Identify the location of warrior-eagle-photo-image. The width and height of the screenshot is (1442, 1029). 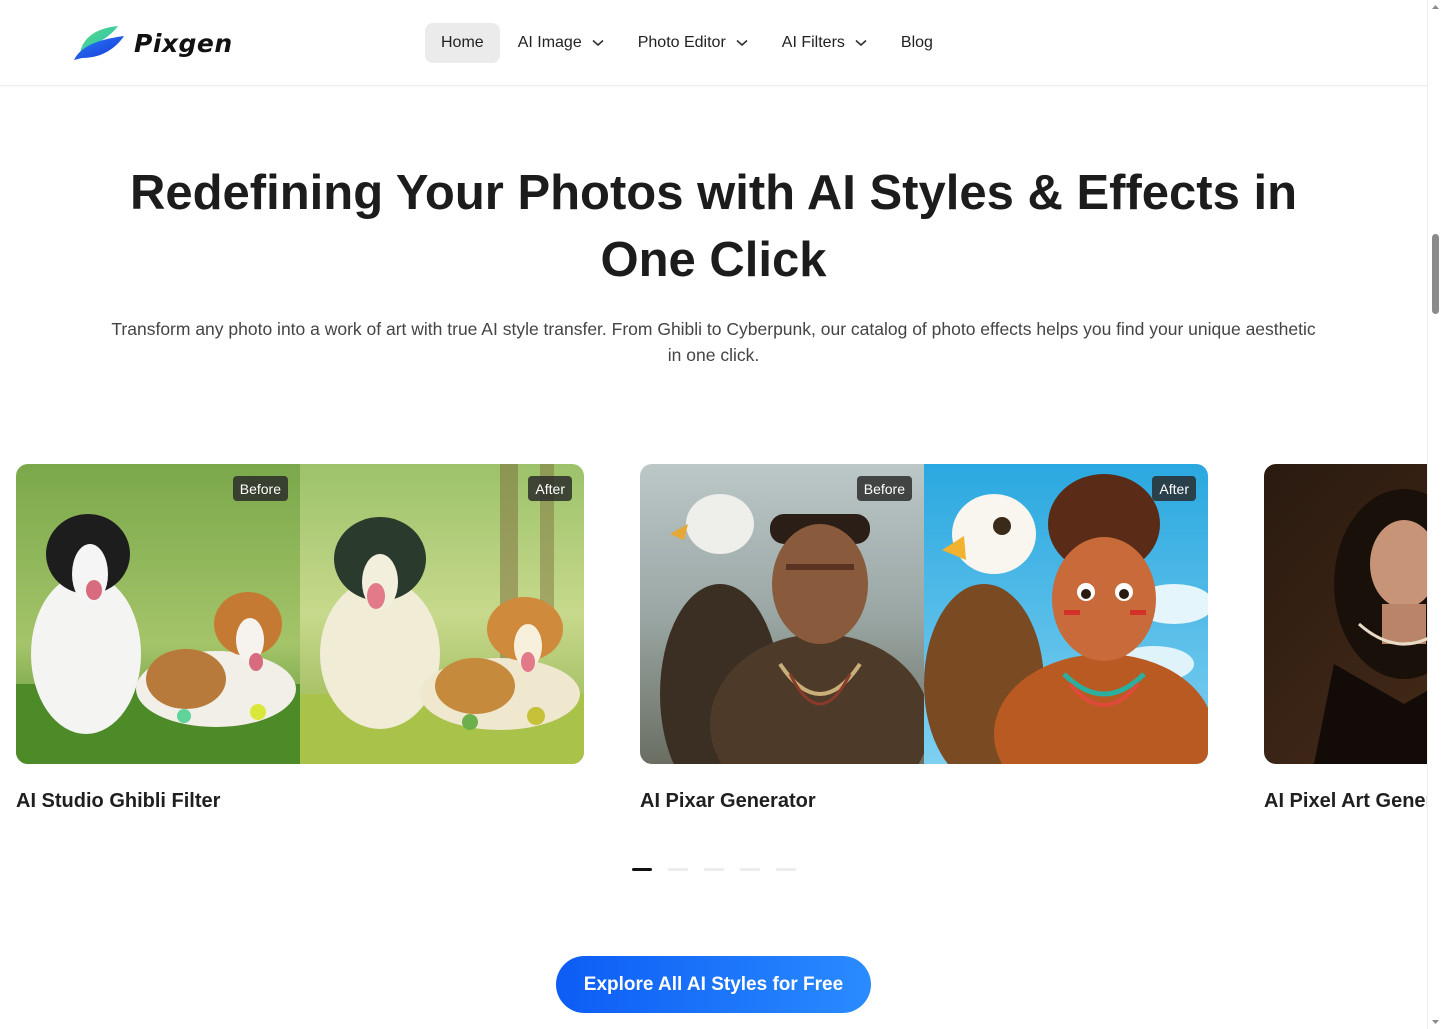
(782, 614).